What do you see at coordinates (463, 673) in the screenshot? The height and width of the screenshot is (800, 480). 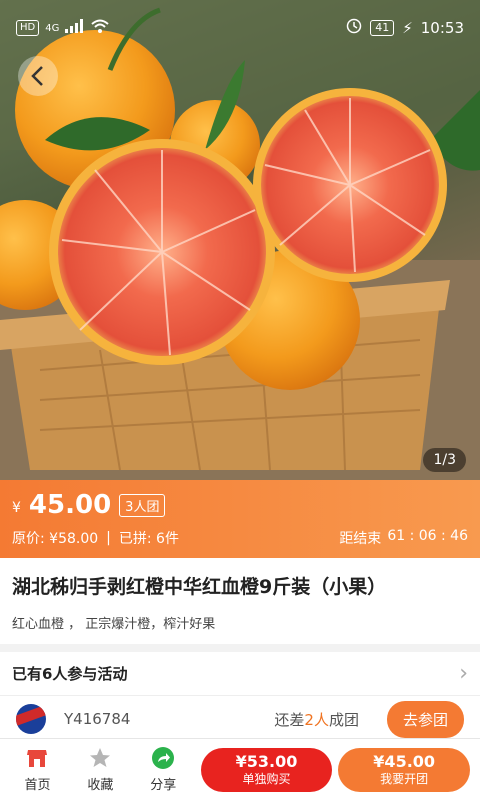 I see `chevron-right-icon: ›` at bounding box center [463, 673].